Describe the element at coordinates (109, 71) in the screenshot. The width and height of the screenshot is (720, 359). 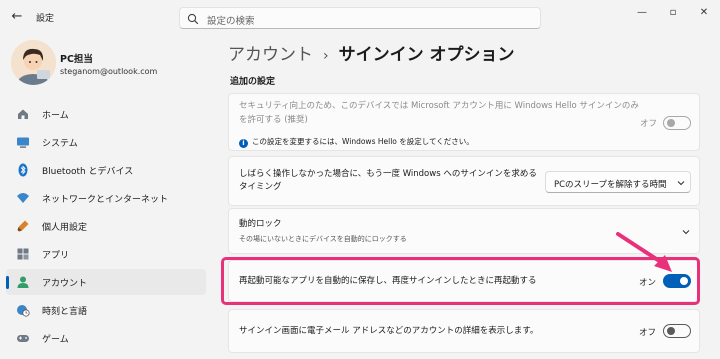
I see `profile-email: steganom@outlook.com` at that location.